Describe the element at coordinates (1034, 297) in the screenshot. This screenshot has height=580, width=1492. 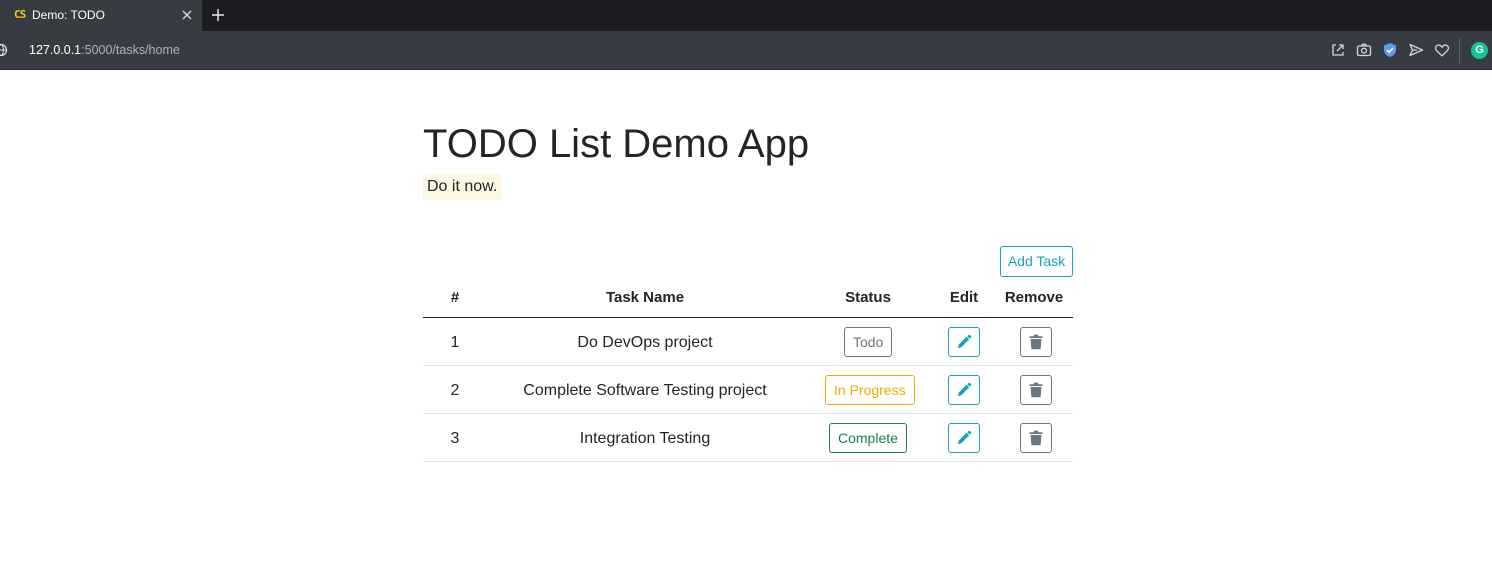
I see `header-remove: Remove` at that location.